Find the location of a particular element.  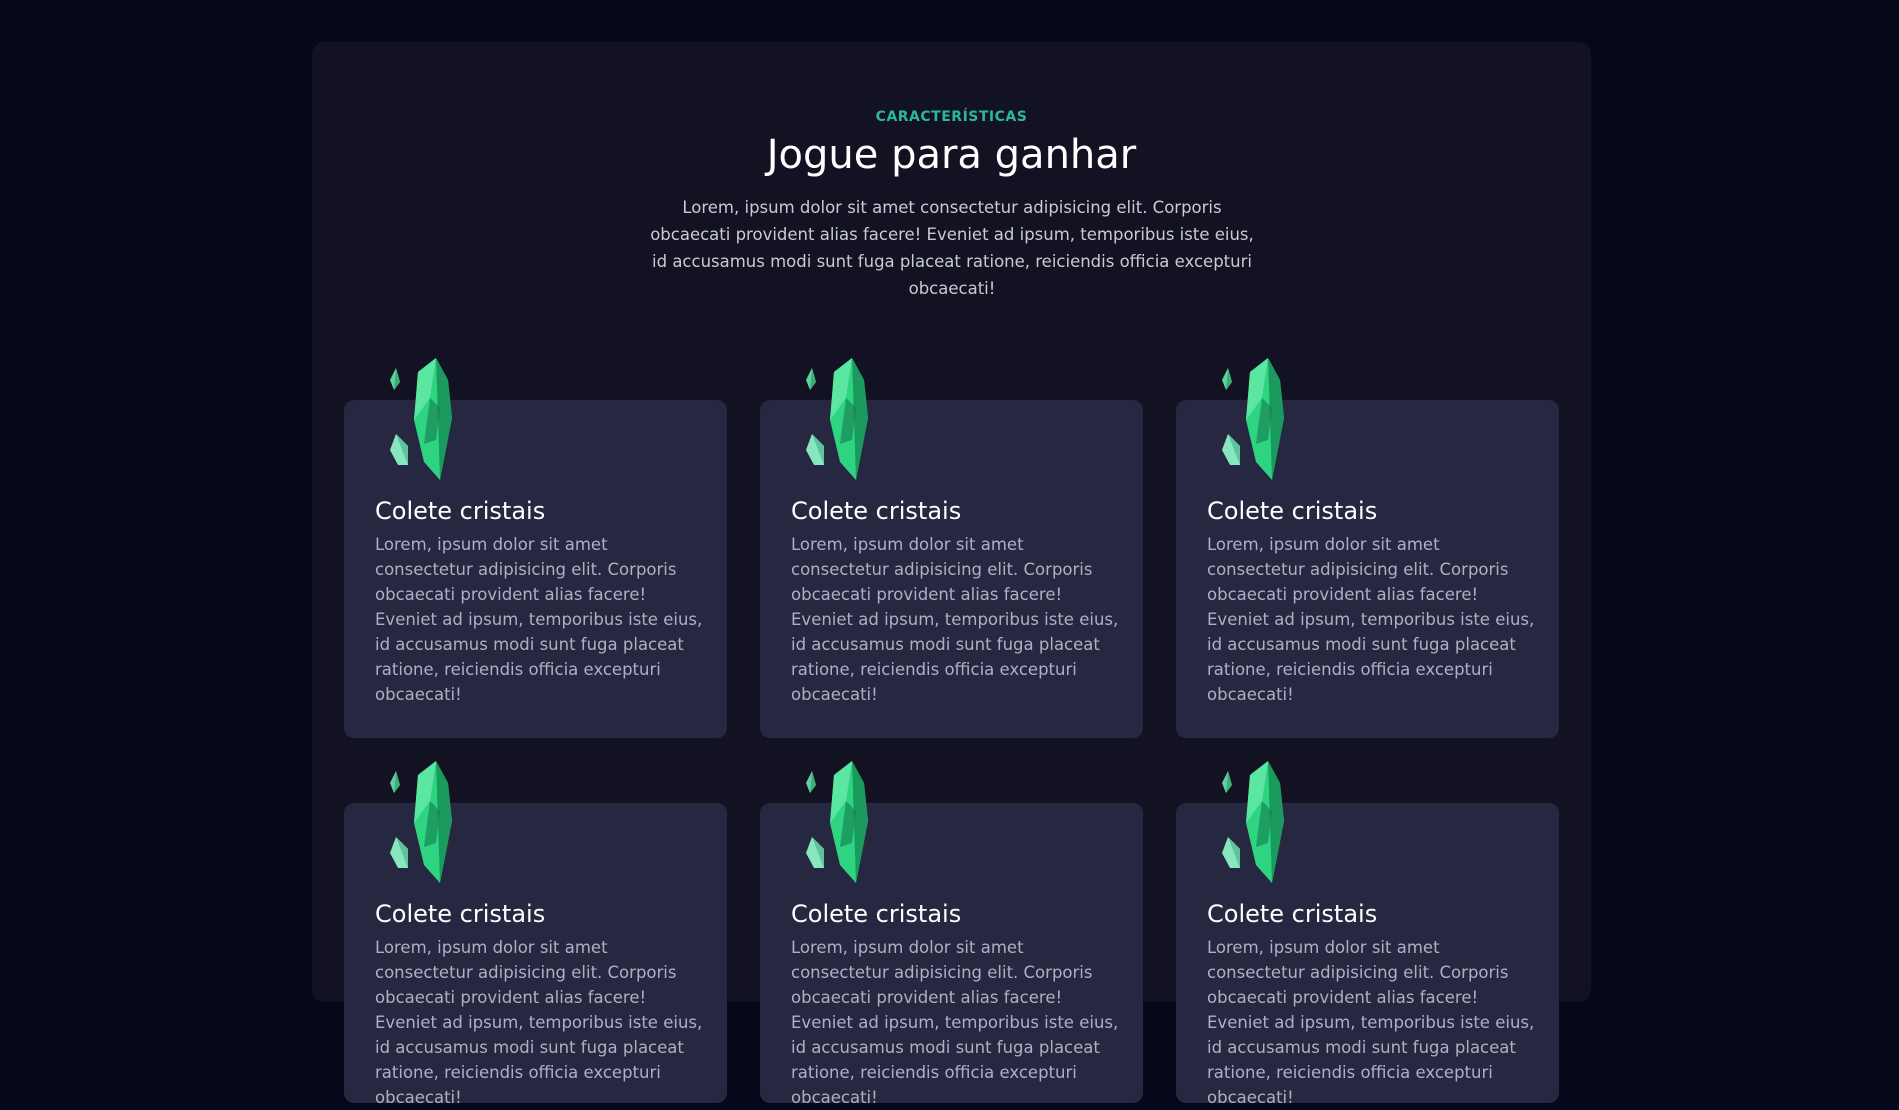

section-eyebrow: CARACTERÍSTICAS is located at coordinates (951, 117).